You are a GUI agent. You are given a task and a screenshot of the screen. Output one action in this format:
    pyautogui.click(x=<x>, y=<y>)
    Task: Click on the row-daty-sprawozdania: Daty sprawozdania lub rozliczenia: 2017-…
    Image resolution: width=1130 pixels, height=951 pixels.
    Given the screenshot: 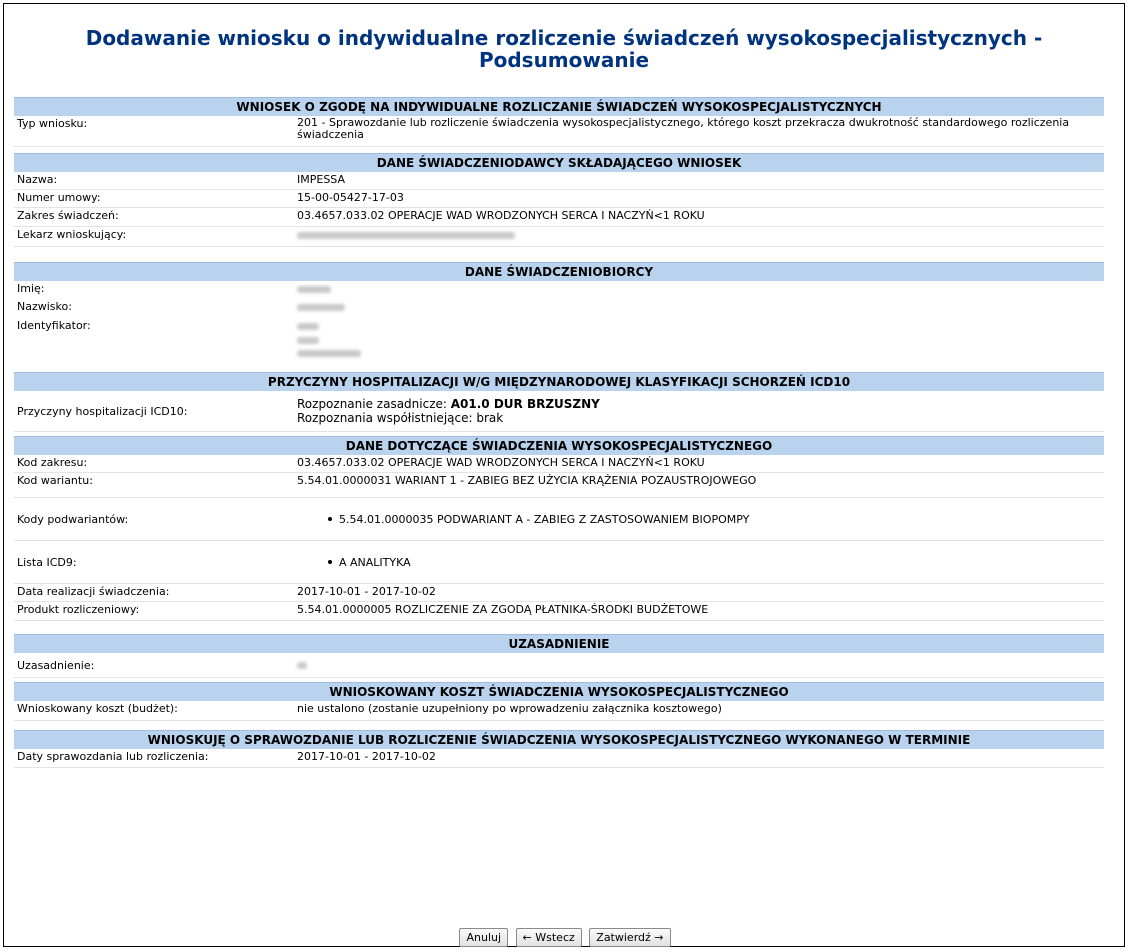 What is the action you would take?
    pyautogui.click(x=559, y=758)
    